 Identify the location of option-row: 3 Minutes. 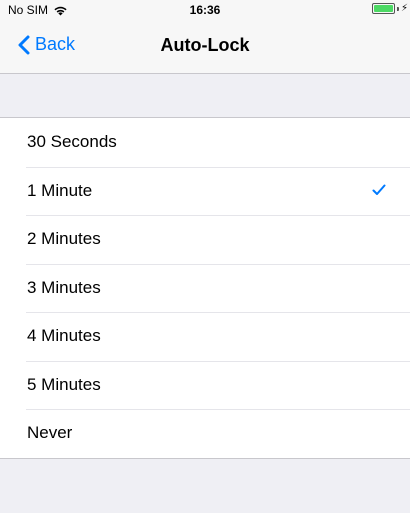
(205, 288).